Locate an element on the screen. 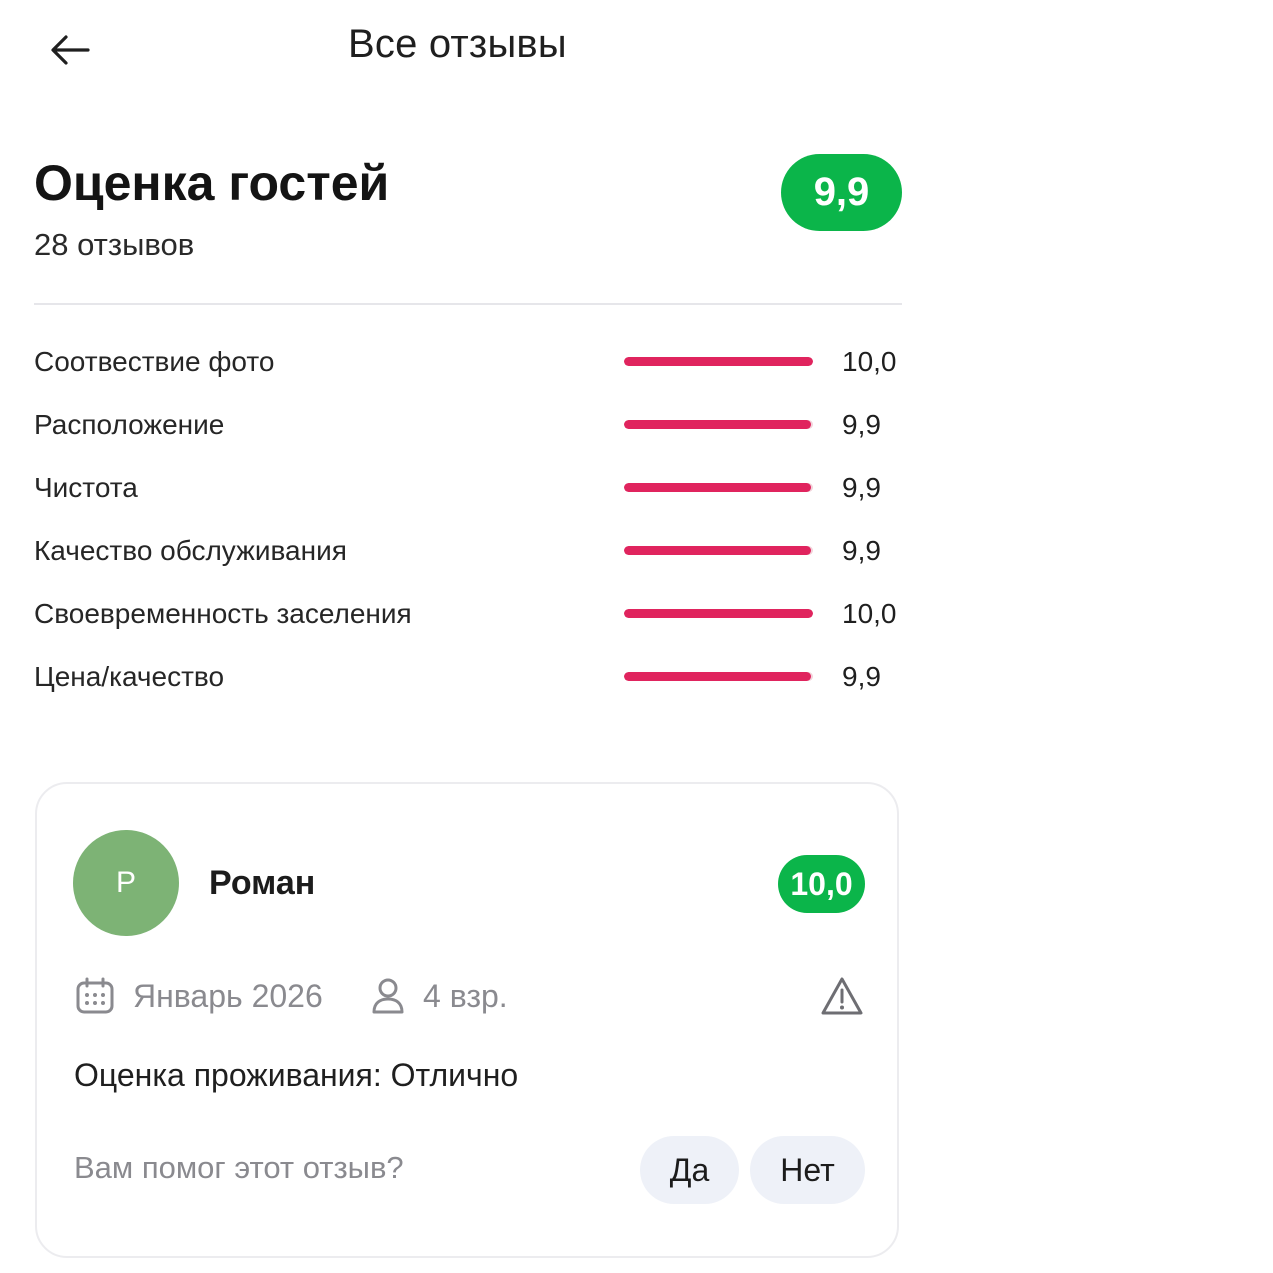 This screenshot has width=1273, height=1273. divider is located at coordinates (468, 304).